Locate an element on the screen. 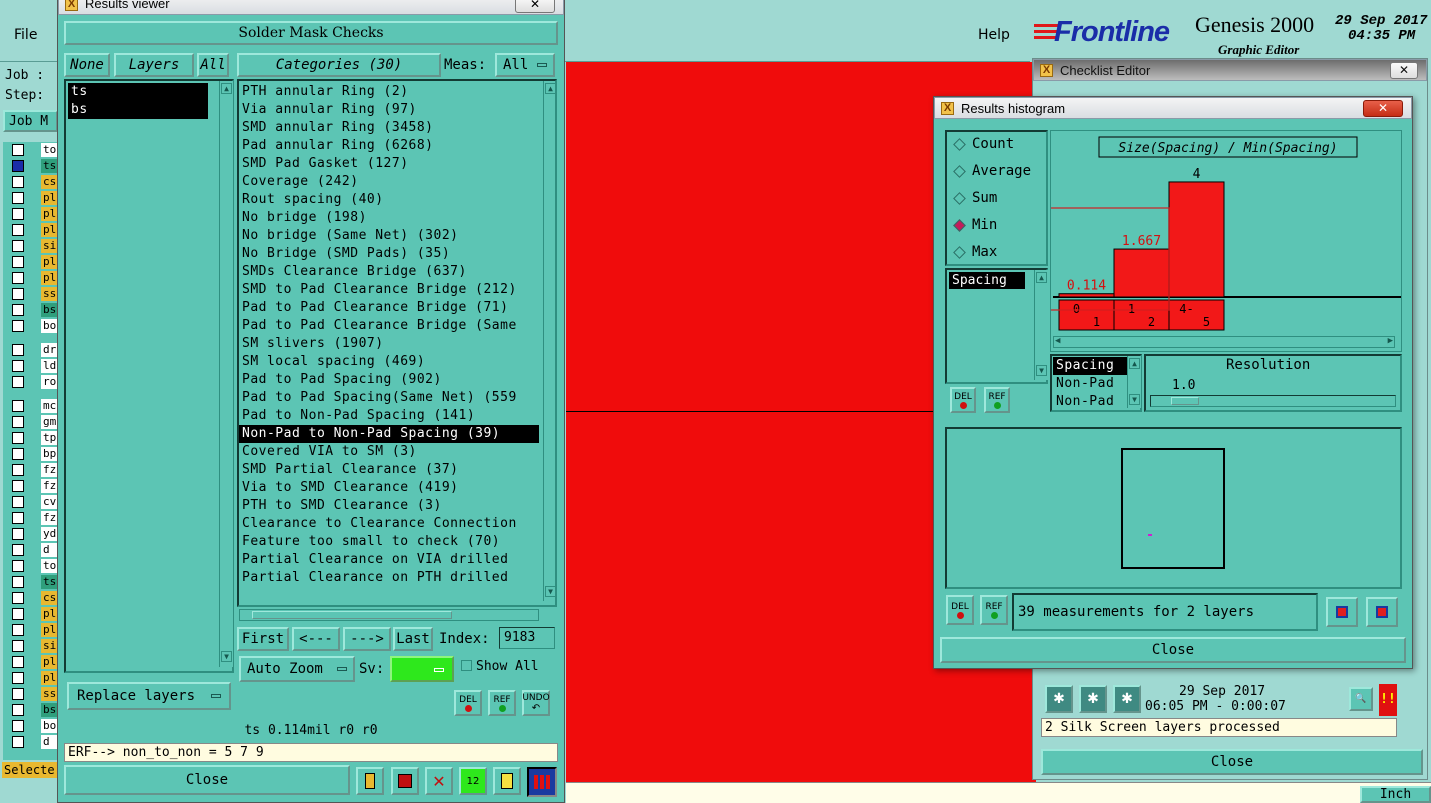  bin-label-box is located at coordinates (1196, 315).